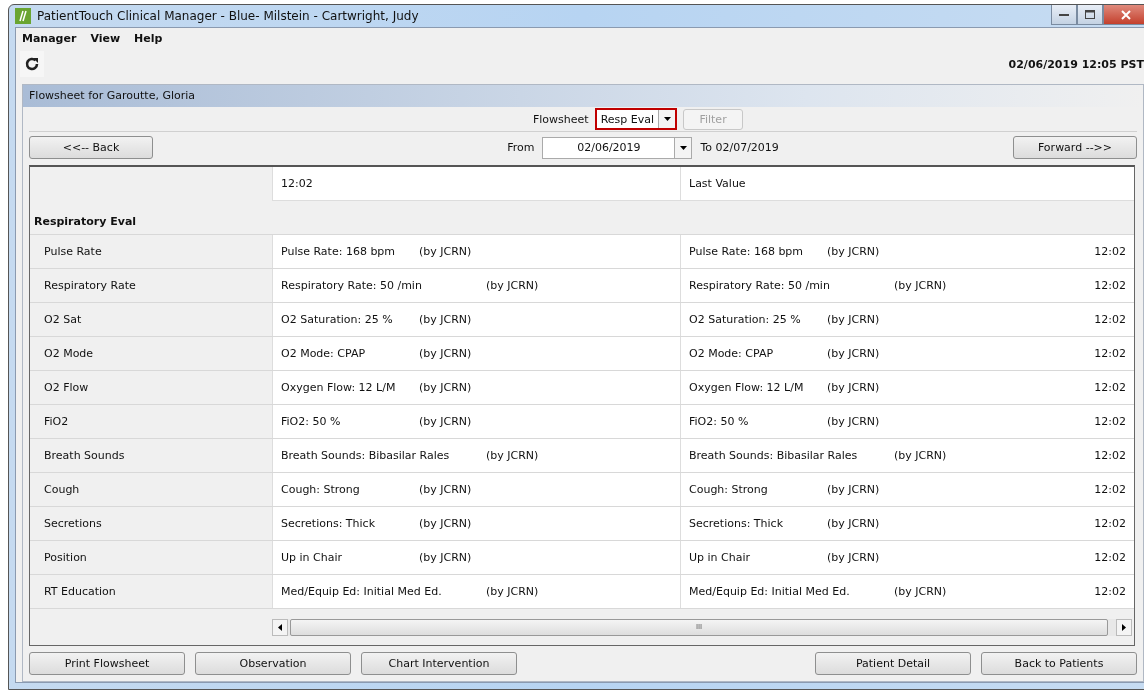 The image size is (1144, 694). Describe the element at coordinates (84, 456) in the screenshot. I see `row-label: Breath Sounds` at that location.